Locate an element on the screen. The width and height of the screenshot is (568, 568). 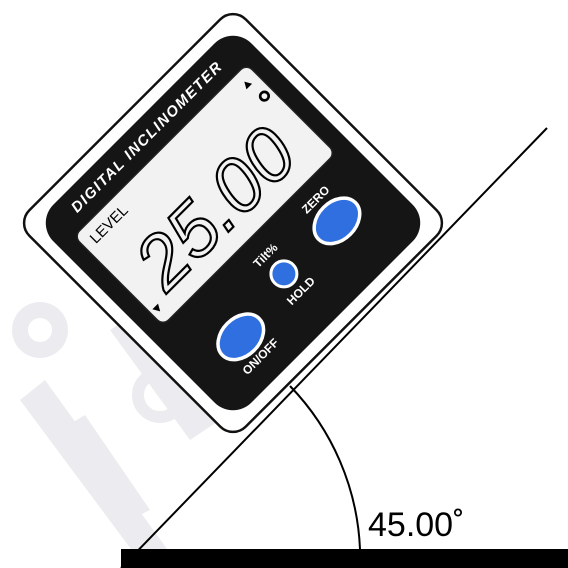
angle-arc is located at coordinates (325, 467).